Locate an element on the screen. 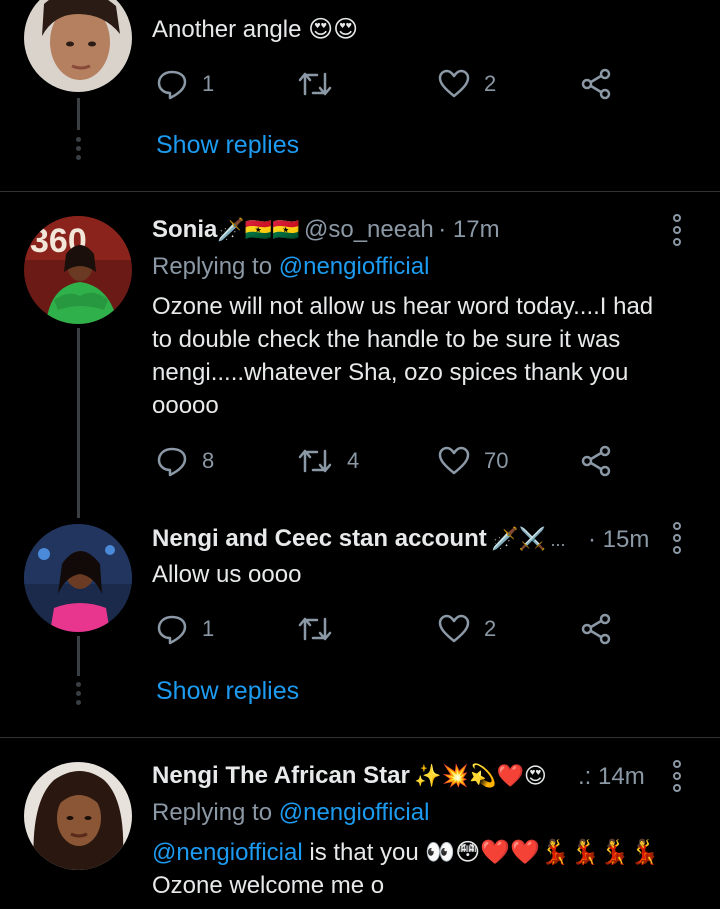 Image resolution: width=720 pixels, height=909 pixels. like-button: 70 is located at coordinates (473, 461).